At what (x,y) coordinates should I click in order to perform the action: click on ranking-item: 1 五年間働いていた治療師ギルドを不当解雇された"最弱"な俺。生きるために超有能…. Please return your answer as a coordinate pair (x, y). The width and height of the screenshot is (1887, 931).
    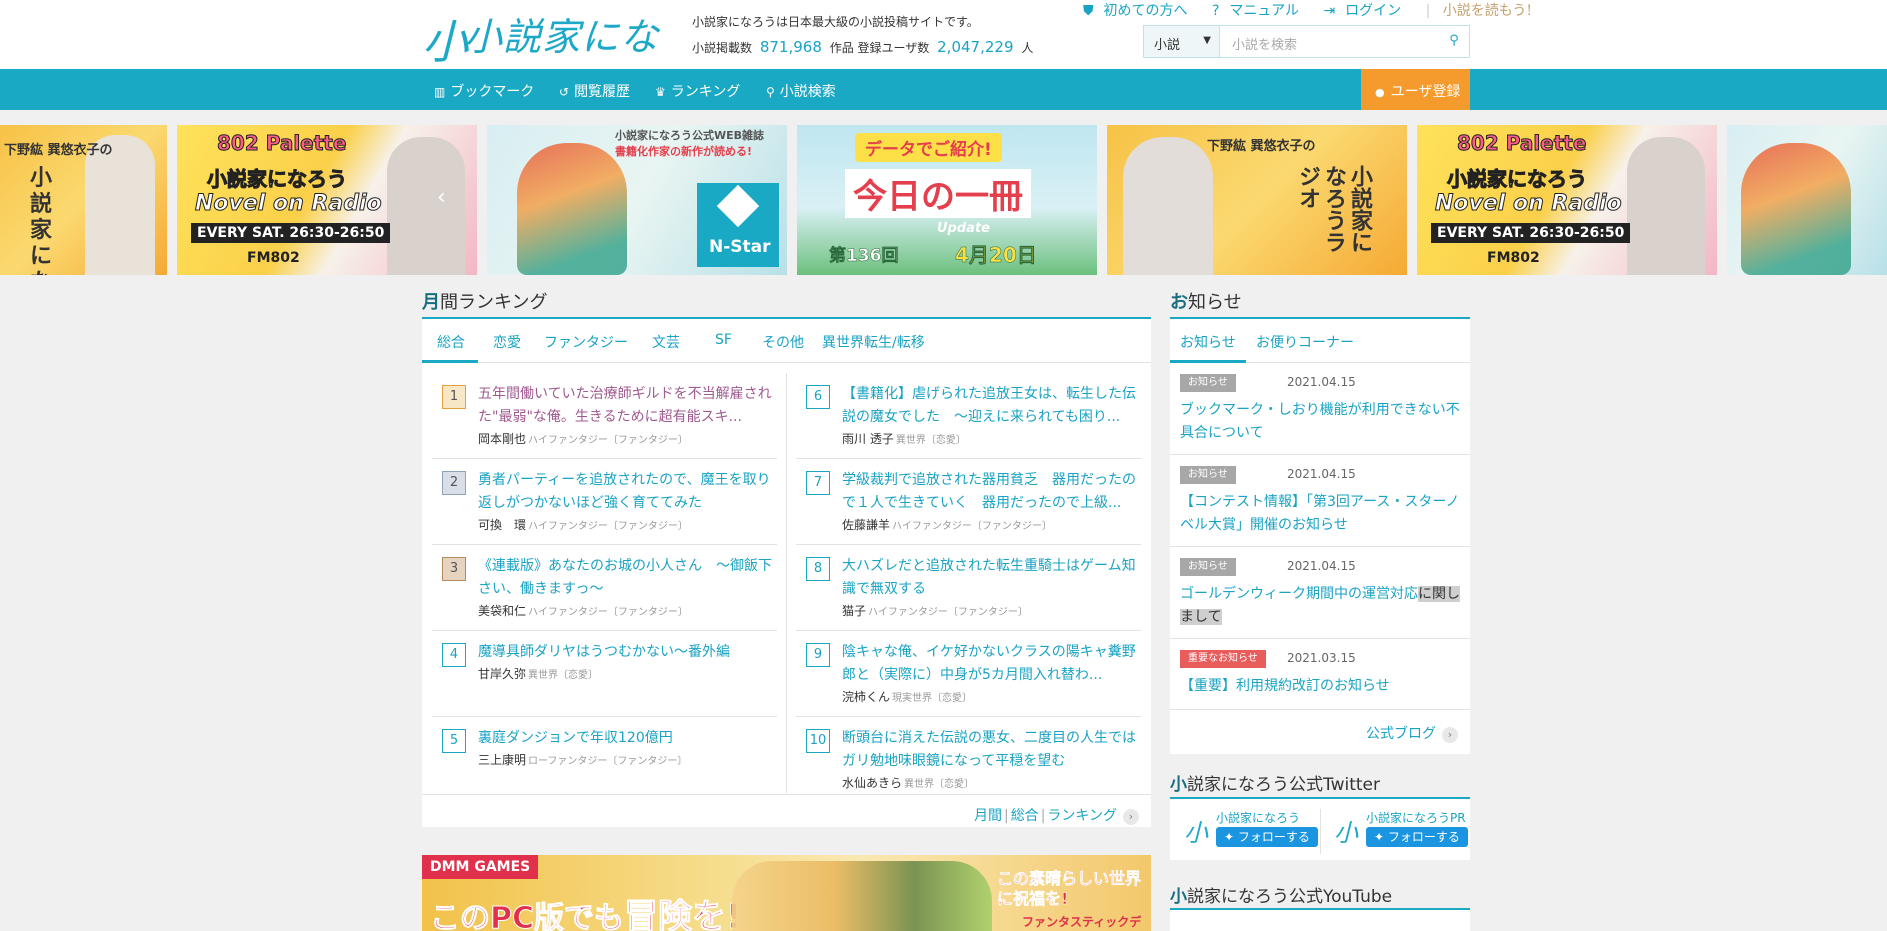
    Looking at the image, I should click on (604, 416).